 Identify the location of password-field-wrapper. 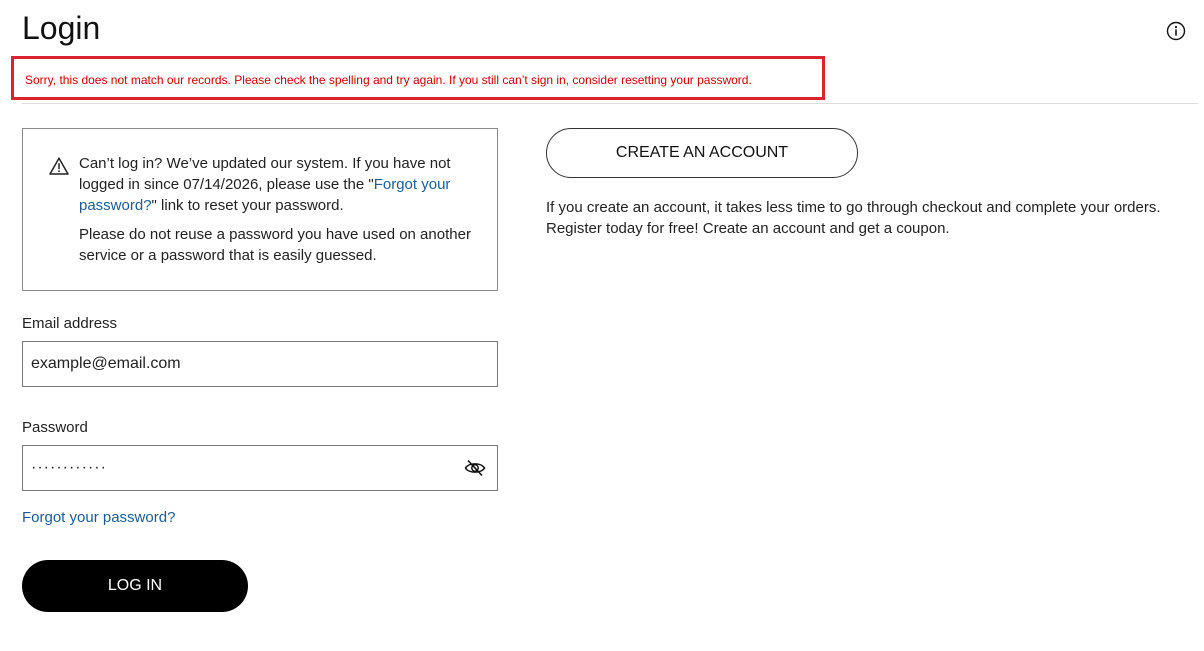
(260, 468).